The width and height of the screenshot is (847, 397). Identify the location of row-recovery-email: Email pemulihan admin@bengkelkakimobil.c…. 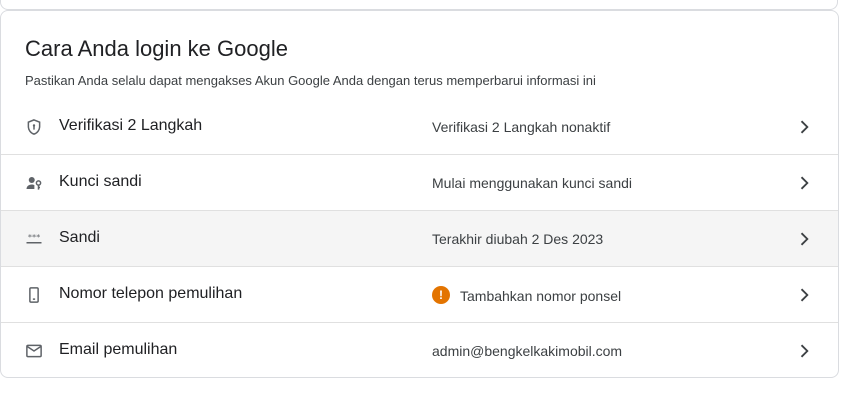
(419, 350).